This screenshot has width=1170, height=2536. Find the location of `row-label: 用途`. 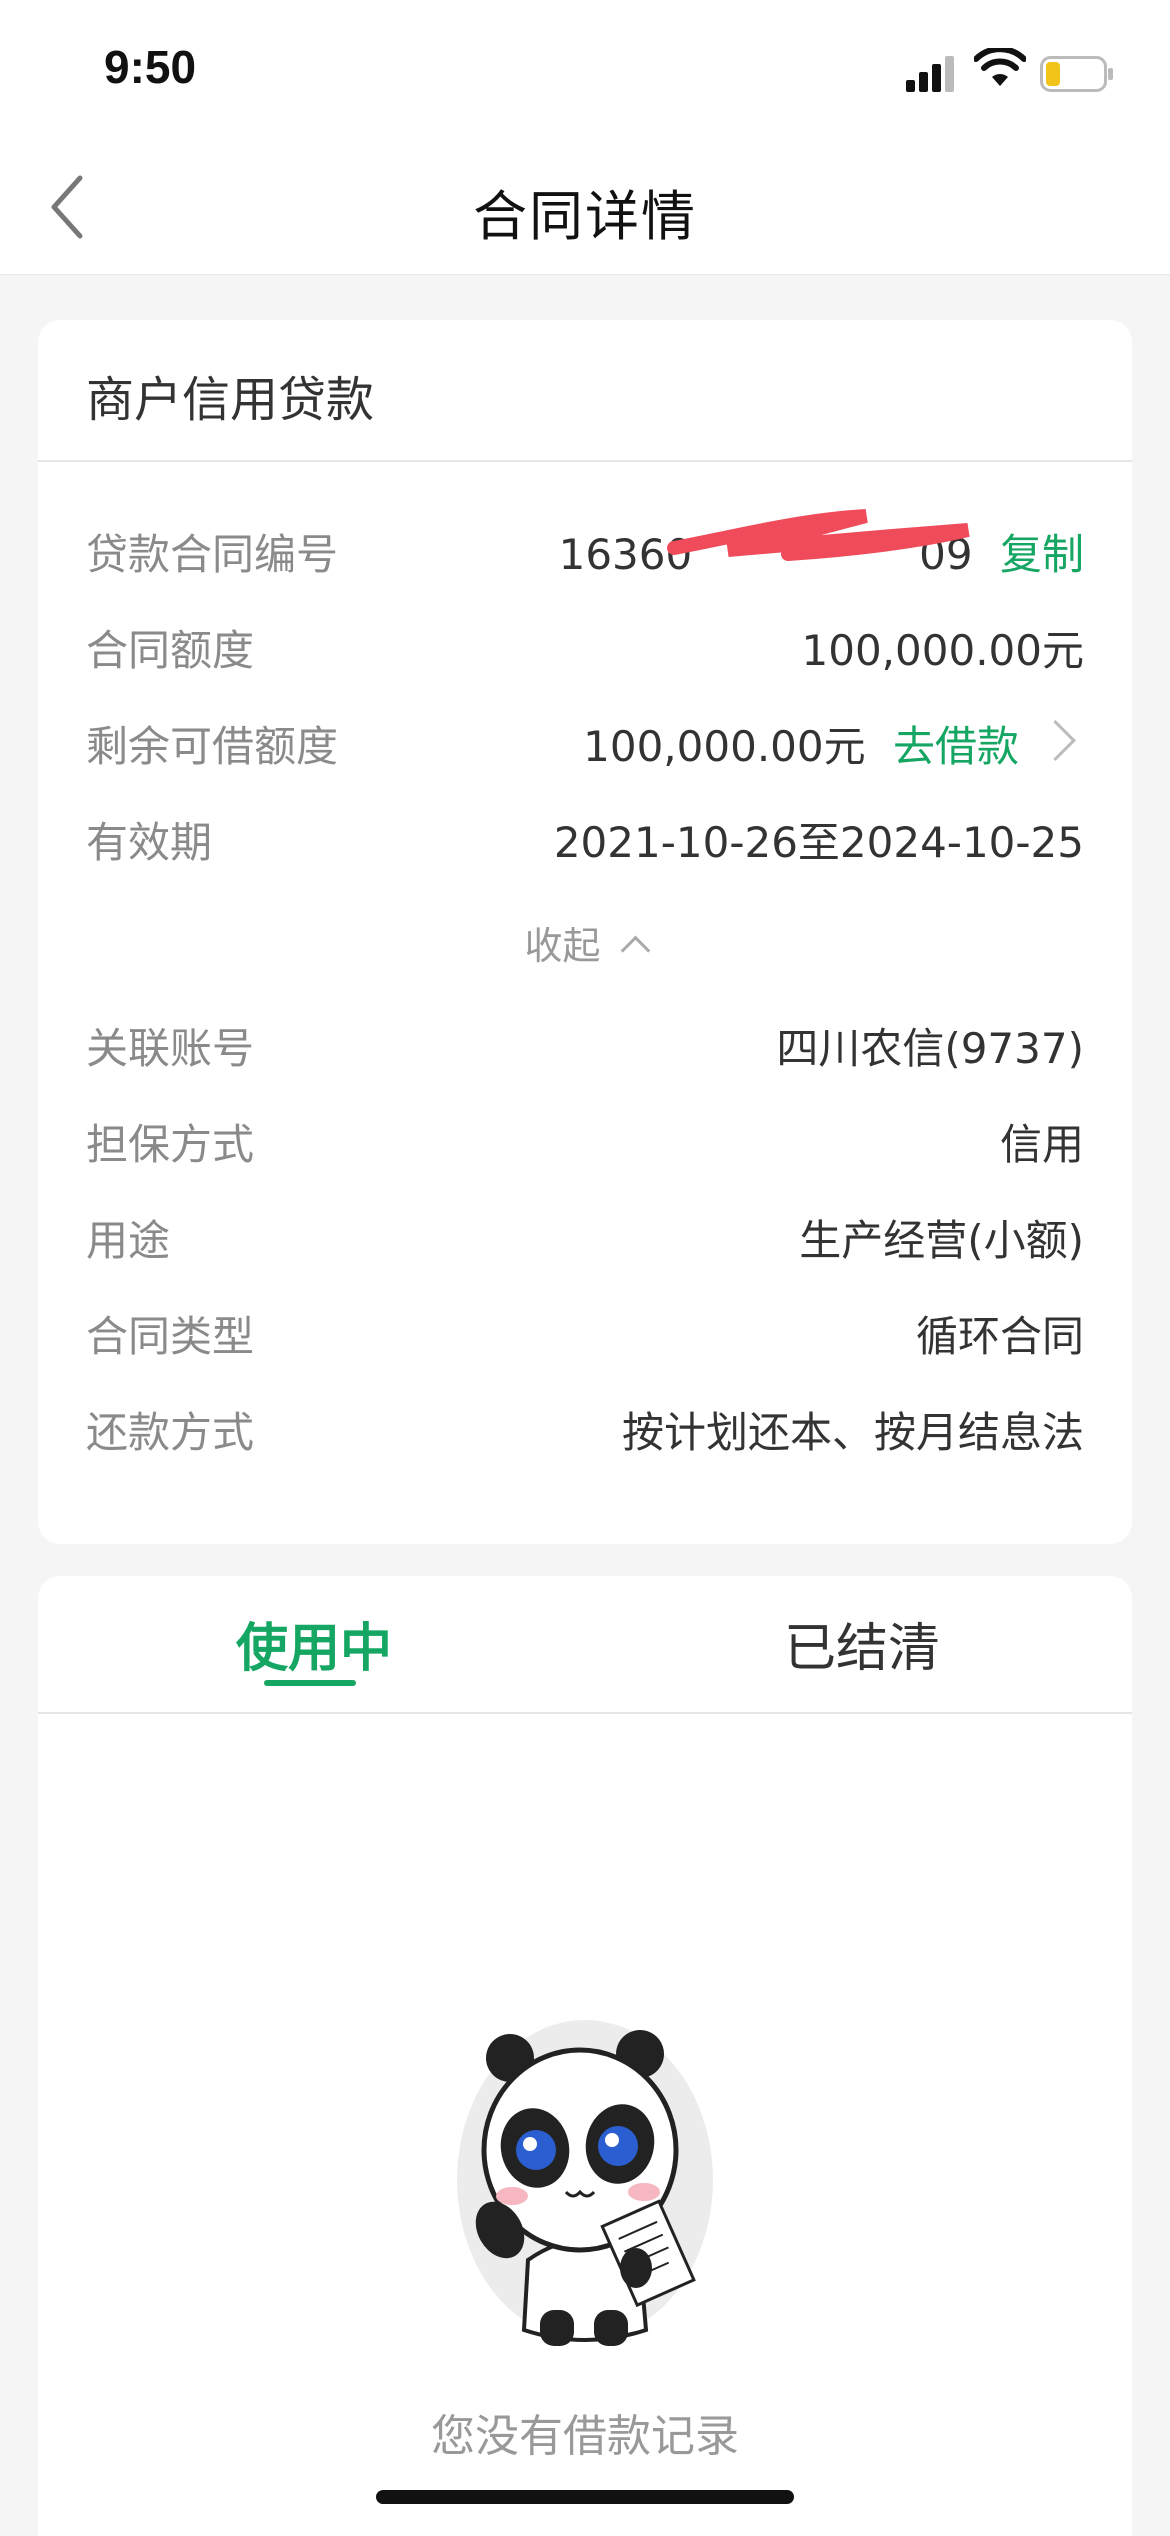

row-label: 用途 is located at coordinates (128, 1240).